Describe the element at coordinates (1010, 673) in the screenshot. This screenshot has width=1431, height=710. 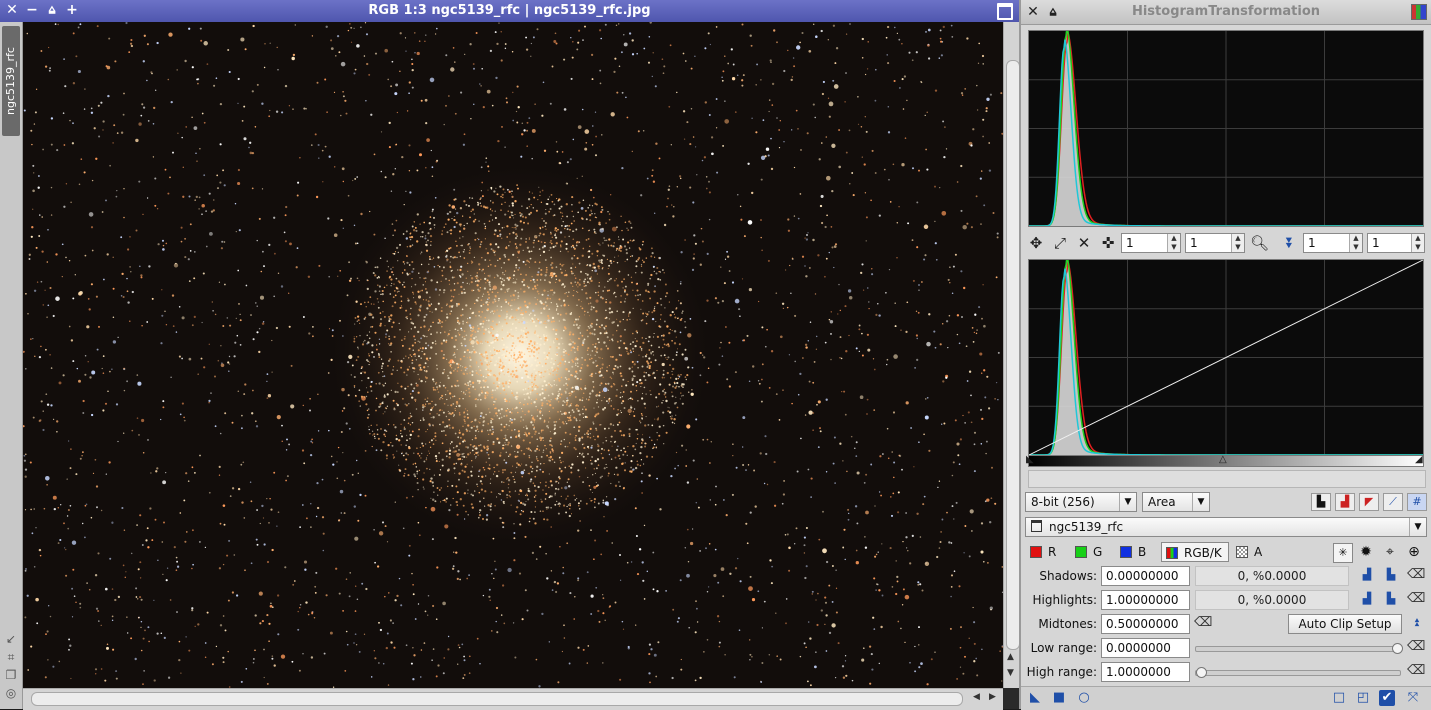
I see `scroll-down-icon: ▼` at that location.